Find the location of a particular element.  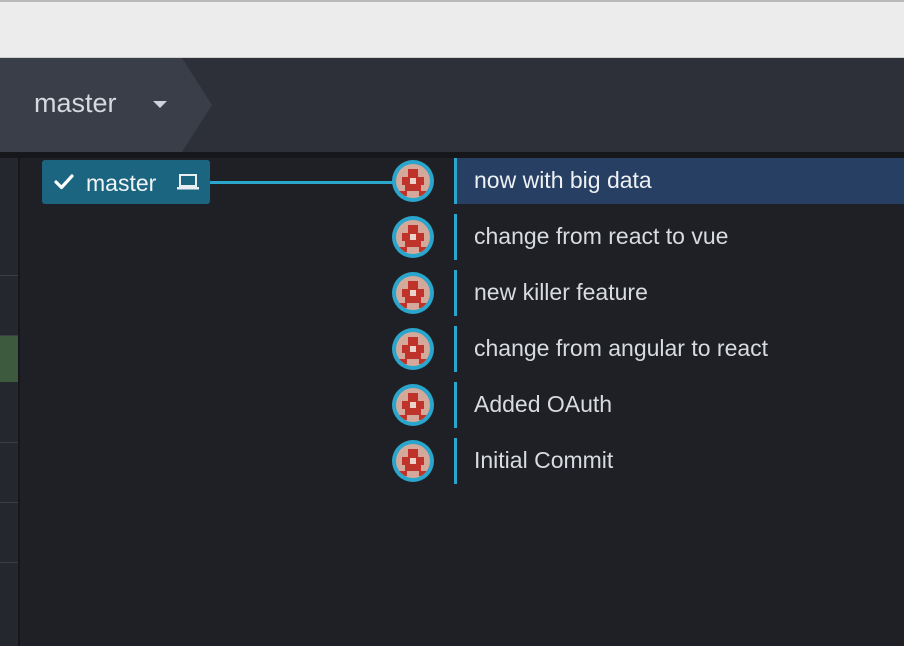

branch-selector: master is located at coordinates (106, 105).